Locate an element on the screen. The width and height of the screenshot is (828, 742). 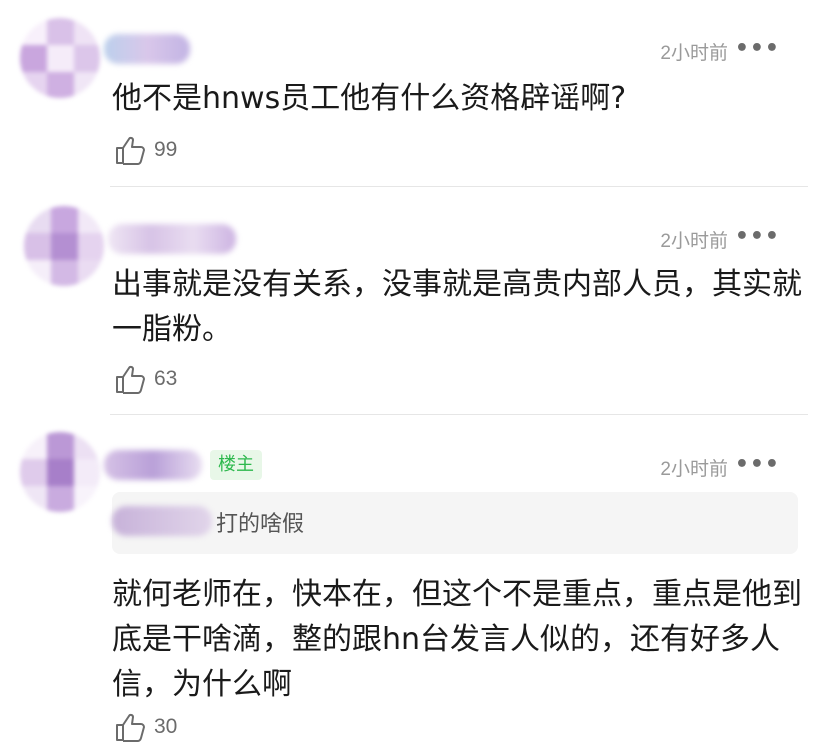
quoted-text: 打的啥假 is located at coordinates (260, 524).